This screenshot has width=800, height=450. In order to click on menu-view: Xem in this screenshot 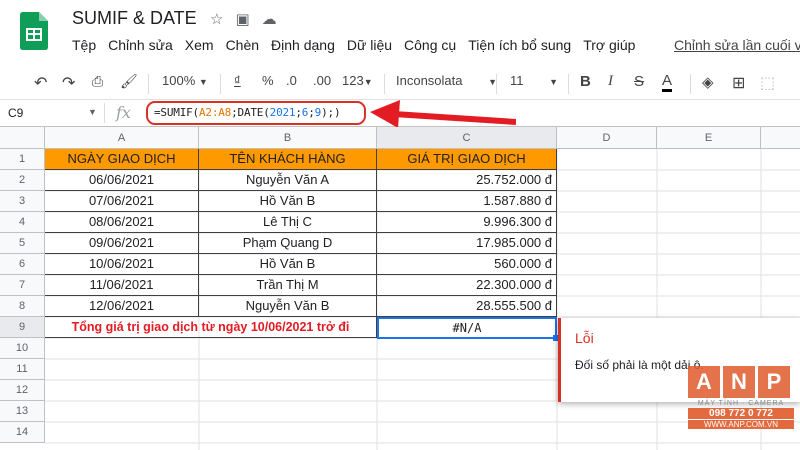, I will do `click(203, 45)`.